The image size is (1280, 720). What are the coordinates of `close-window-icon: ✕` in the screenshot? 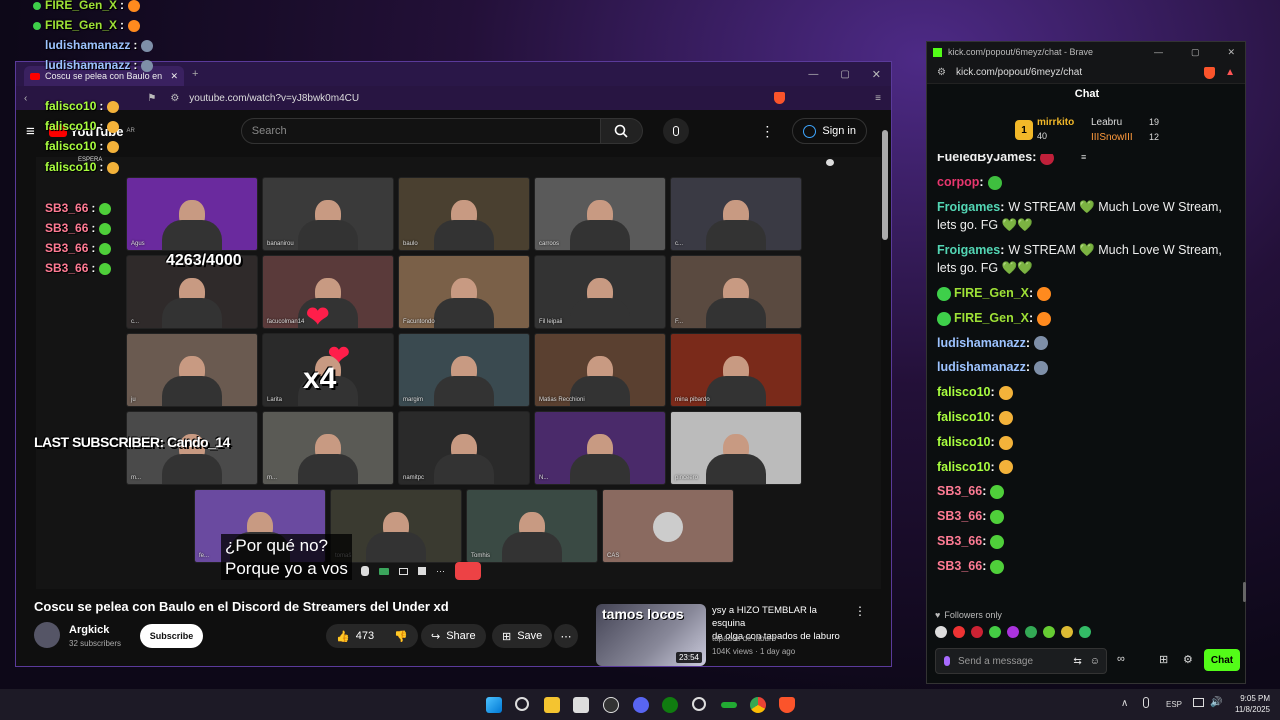 It's located at (1231, 52).